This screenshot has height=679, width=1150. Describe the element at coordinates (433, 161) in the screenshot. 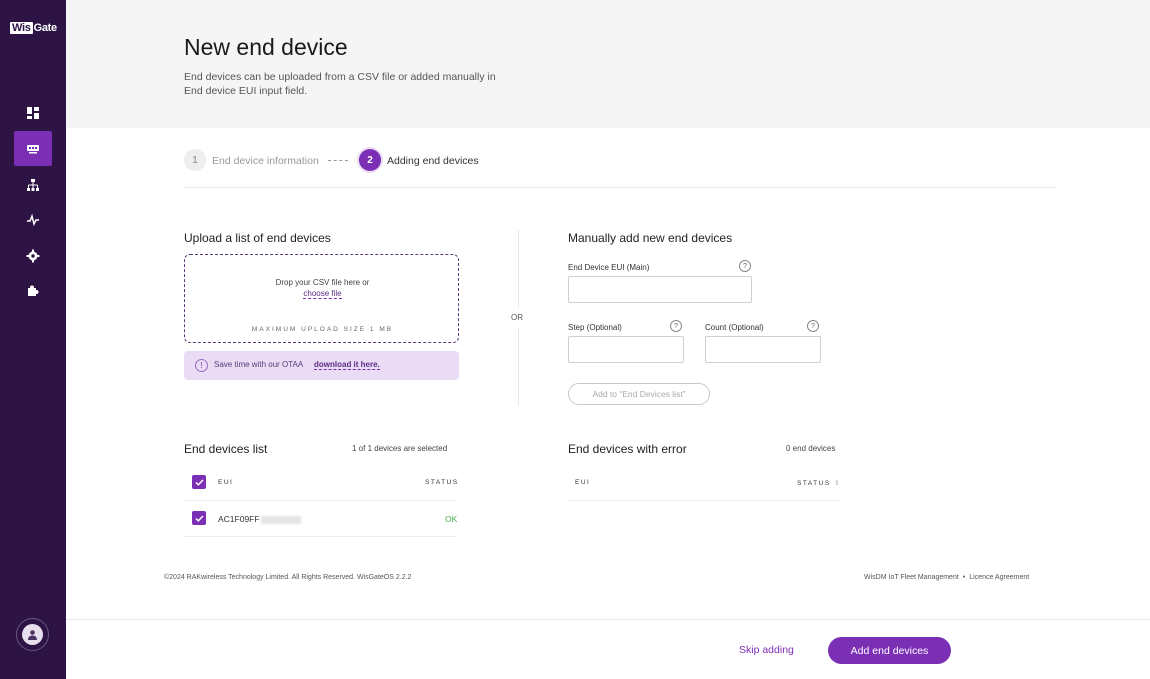

I see `step-2-label: Adding end devices` at that location.